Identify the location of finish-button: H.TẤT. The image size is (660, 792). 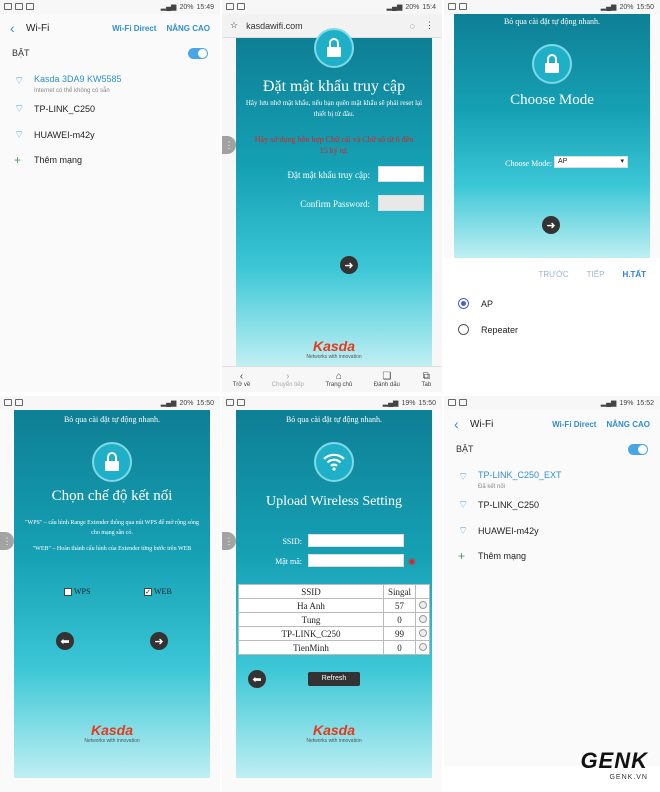
(634, 274).